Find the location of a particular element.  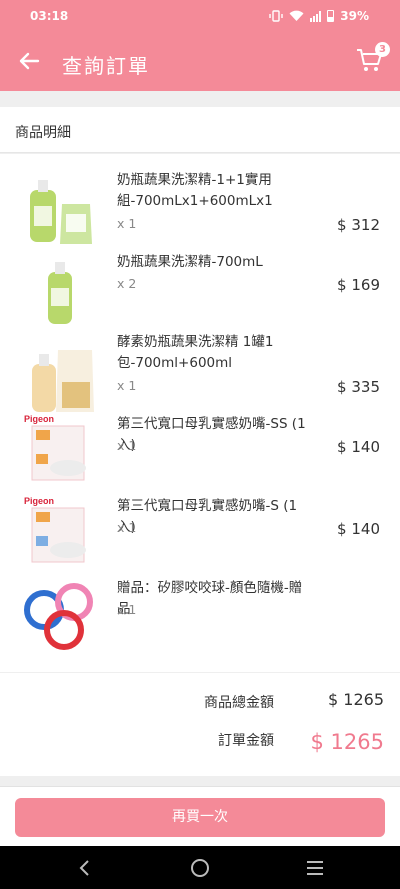

item-price: $ 312 is located at coordinates (358, 225).